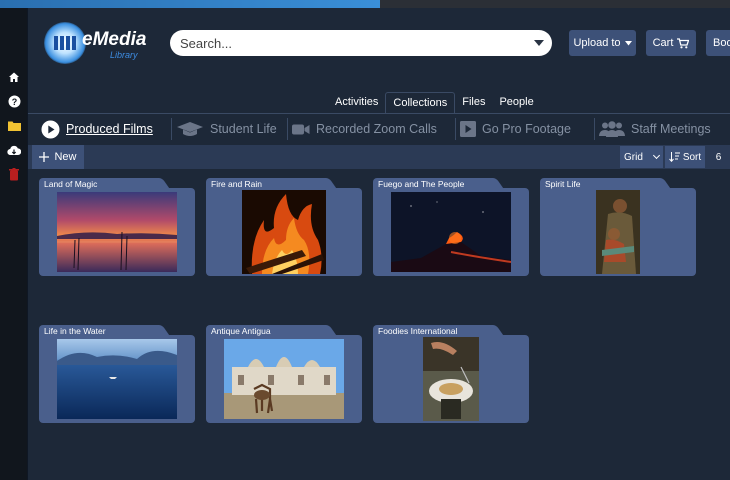 This screenshot has height=480, width=730. What do you see at coordinates (539, 43) in the screenshot?
I see `search-dropdown-caret-icon` at bounding box center [539, 43].